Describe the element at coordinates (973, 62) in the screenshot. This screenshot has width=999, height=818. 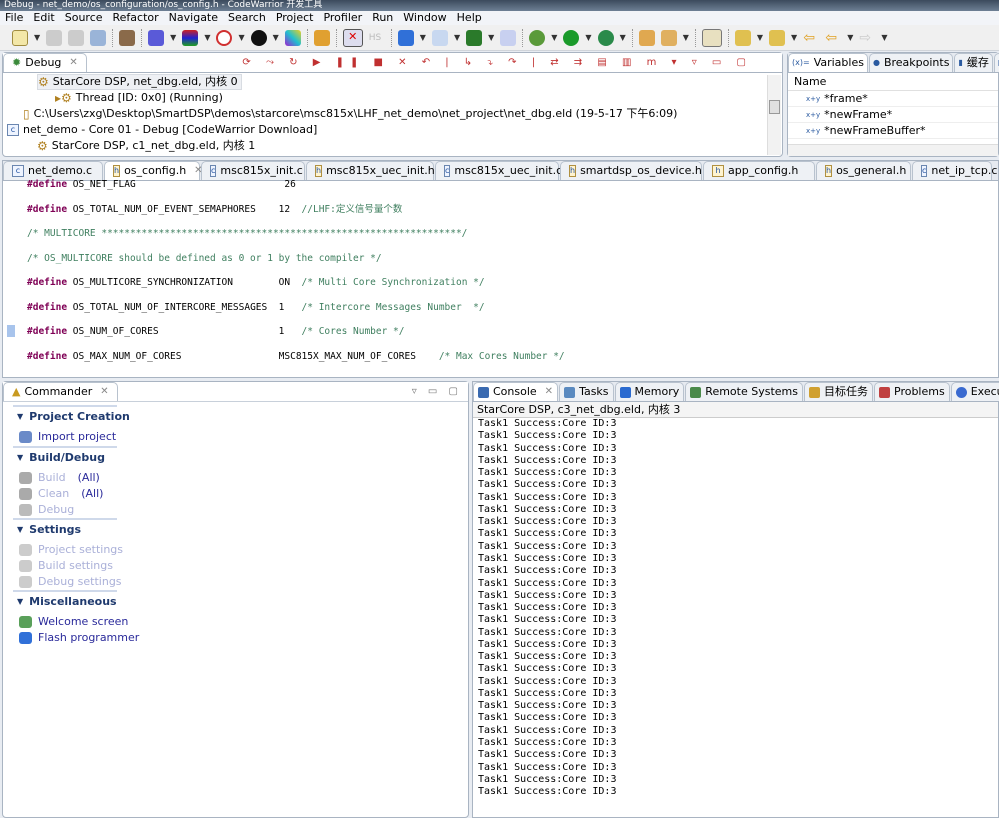
I see `tab-cache: ▮ 缓存` at that location.